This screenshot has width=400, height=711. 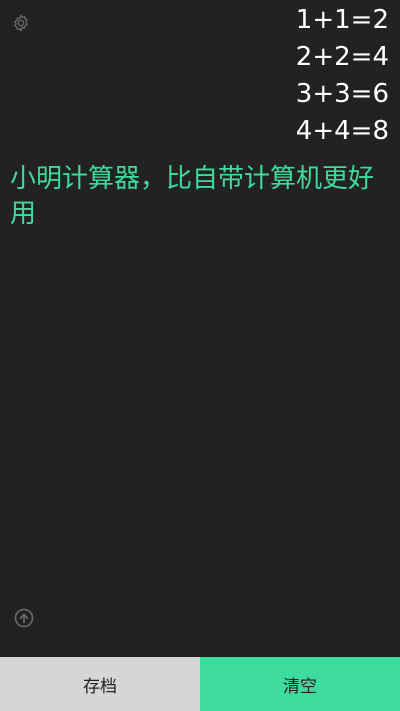 I want to click on history-line: 3+3=6, so click(x=342, y=94).